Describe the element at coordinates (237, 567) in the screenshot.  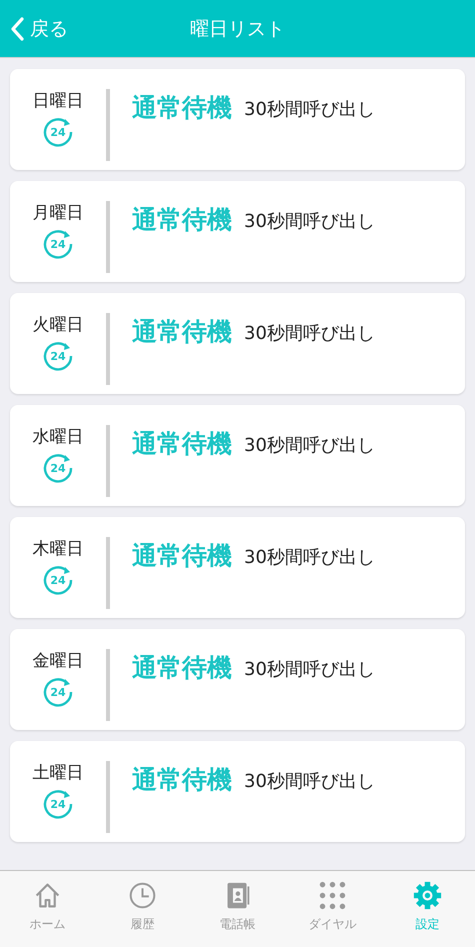
I see `day-card: 木曜日 24 通常待機 30秒間呼び出し` at that location.